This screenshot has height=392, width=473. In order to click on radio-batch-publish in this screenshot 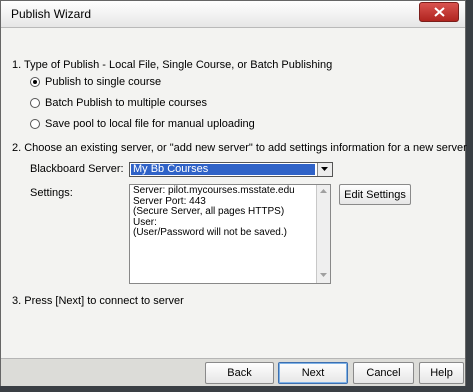, I will do `click(35, 103)`.